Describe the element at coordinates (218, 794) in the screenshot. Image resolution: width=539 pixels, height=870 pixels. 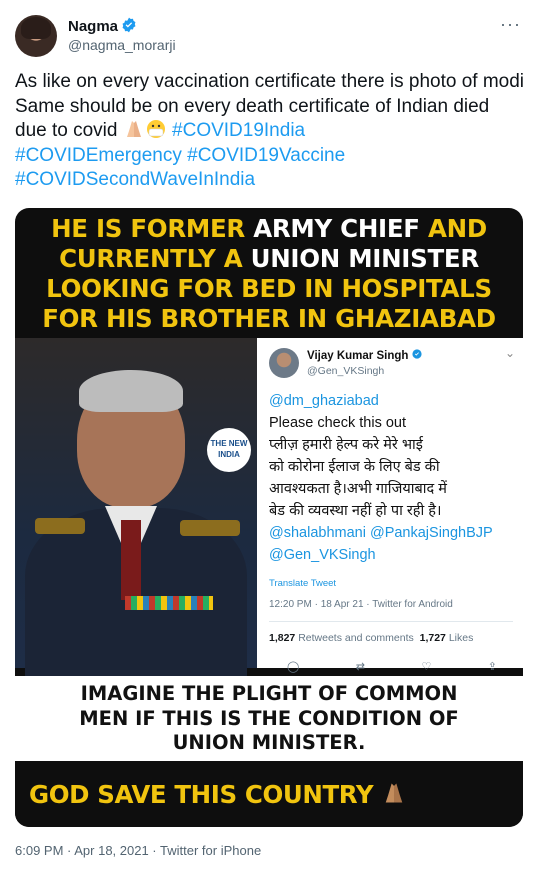
I see `footer-text: GOD SAVE THIS COUNTRY` at that location.